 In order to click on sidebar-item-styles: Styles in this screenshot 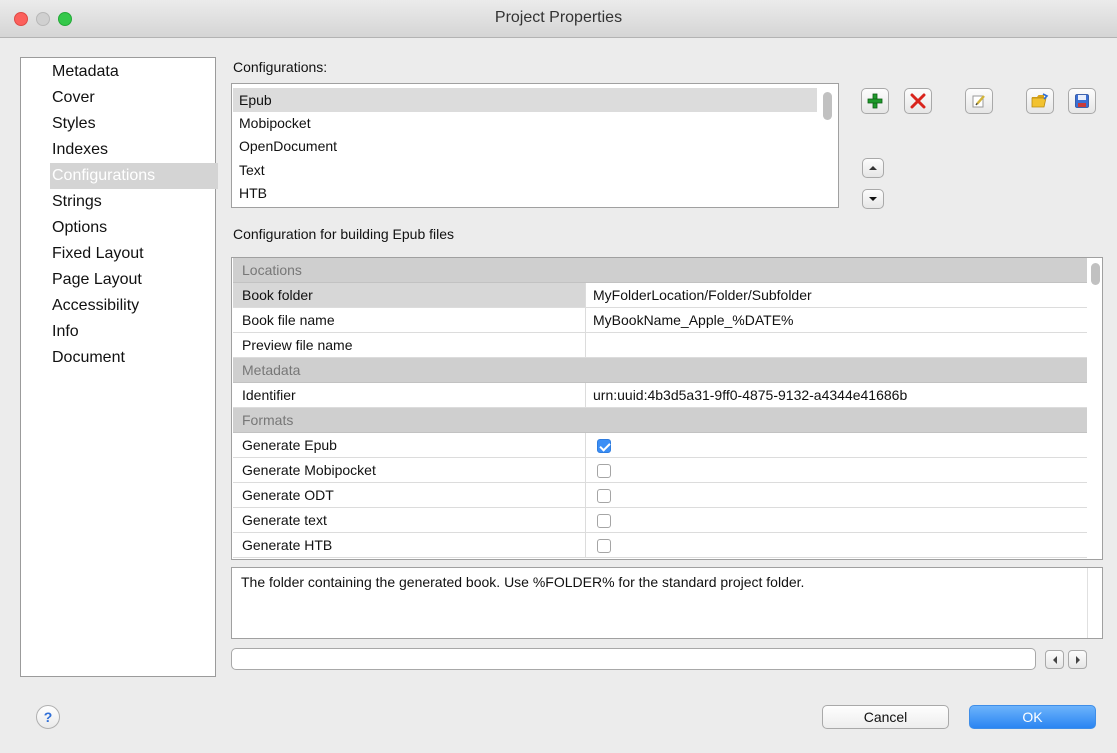, I will do `click(118, 124)`.